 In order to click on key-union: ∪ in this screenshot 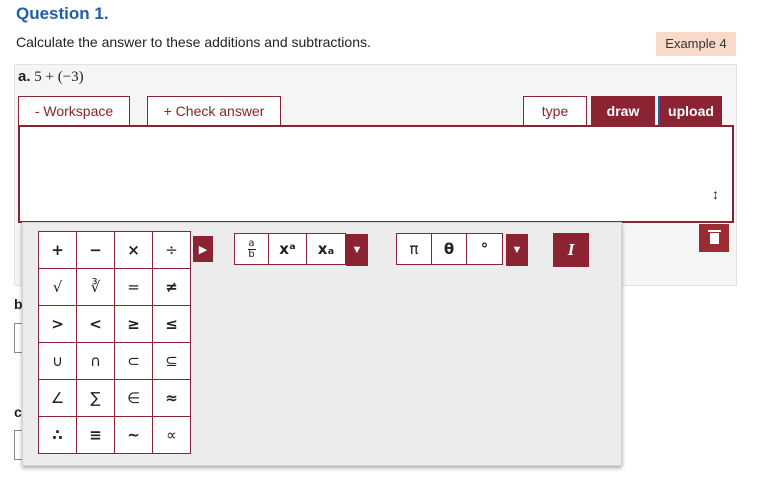, I will do `click(58, 361)`.